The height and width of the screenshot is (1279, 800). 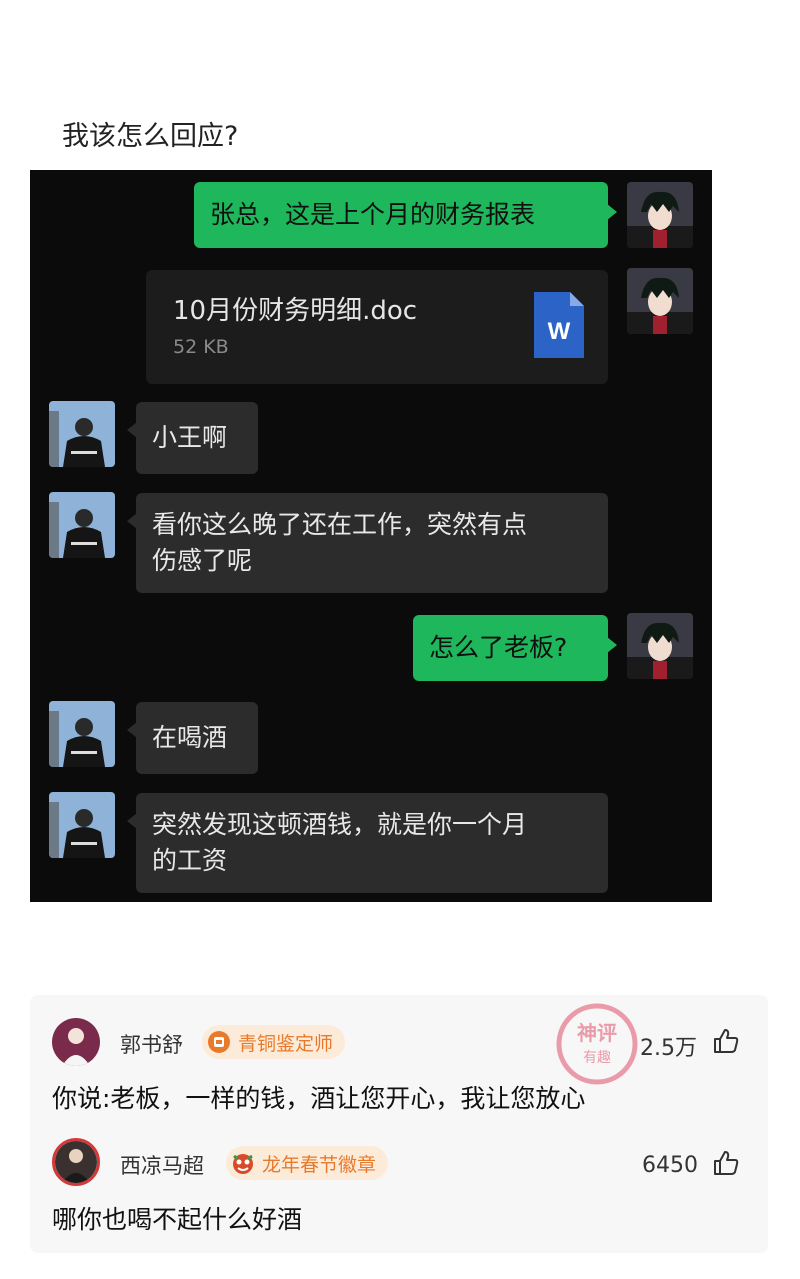 I want to click on message-text-line: 看你这么晚了还在工作，突然有点, so click(x=340, y=524).